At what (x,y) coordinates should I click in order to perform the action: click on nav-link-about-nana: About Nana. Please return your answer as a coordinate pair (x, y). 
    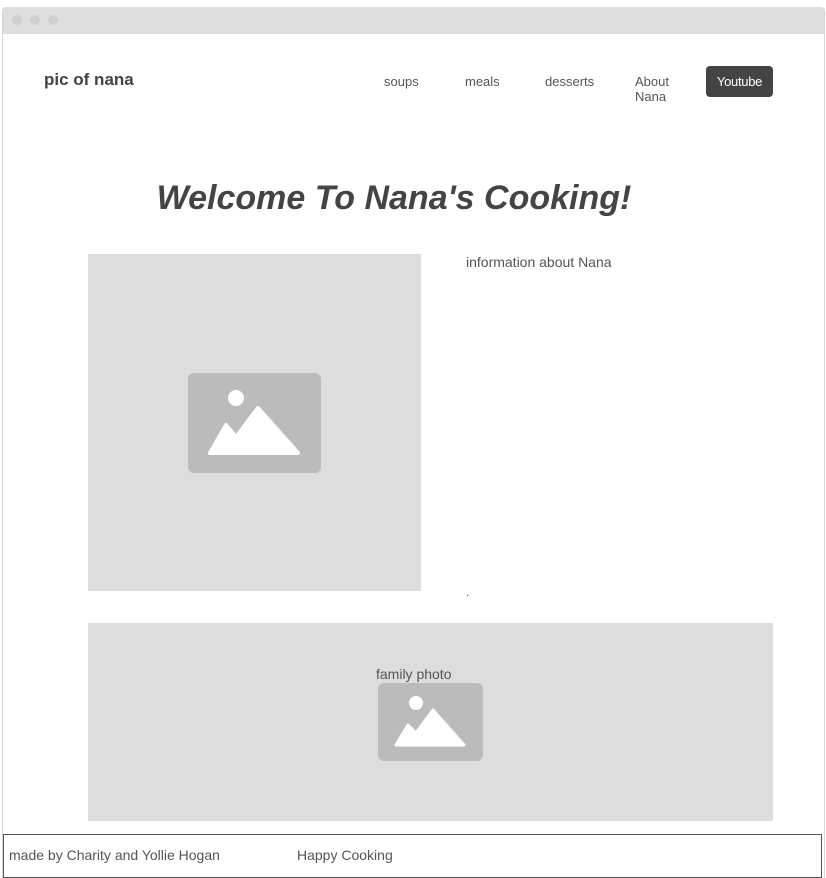
    Looking at the image, I should click on (659, 89).